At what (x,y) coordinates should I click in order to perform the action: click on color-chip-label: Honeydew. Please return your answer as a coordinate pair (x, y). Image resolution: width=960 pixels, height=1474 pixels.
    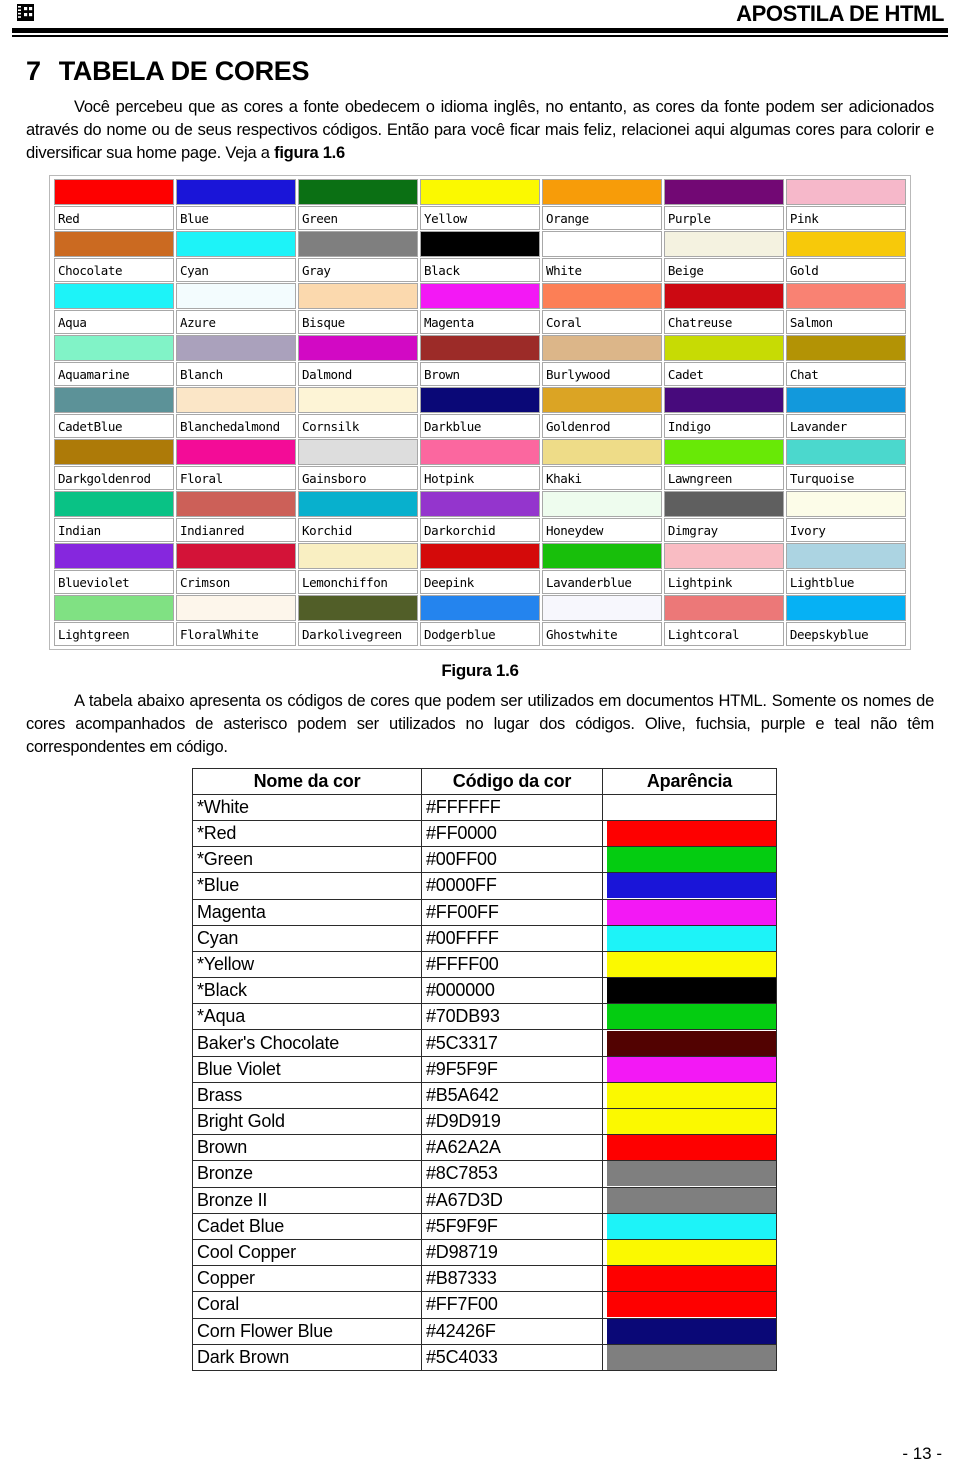
    Looking at the image, I should click on (601, 530).